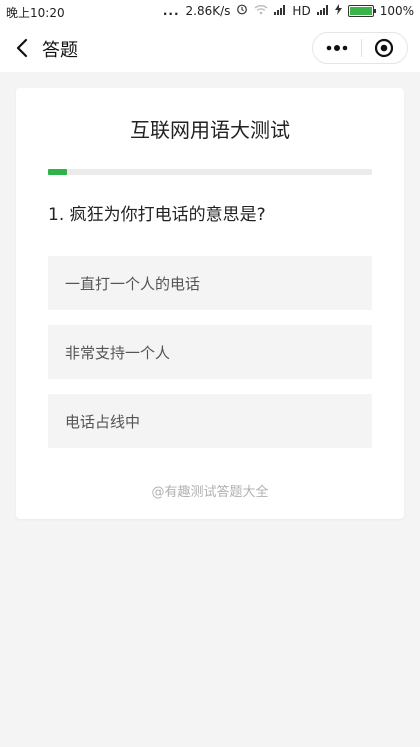 This screenshot has width=420, height=747. I want to click on answer-option-3: 电话占线中, so click(210, 421).